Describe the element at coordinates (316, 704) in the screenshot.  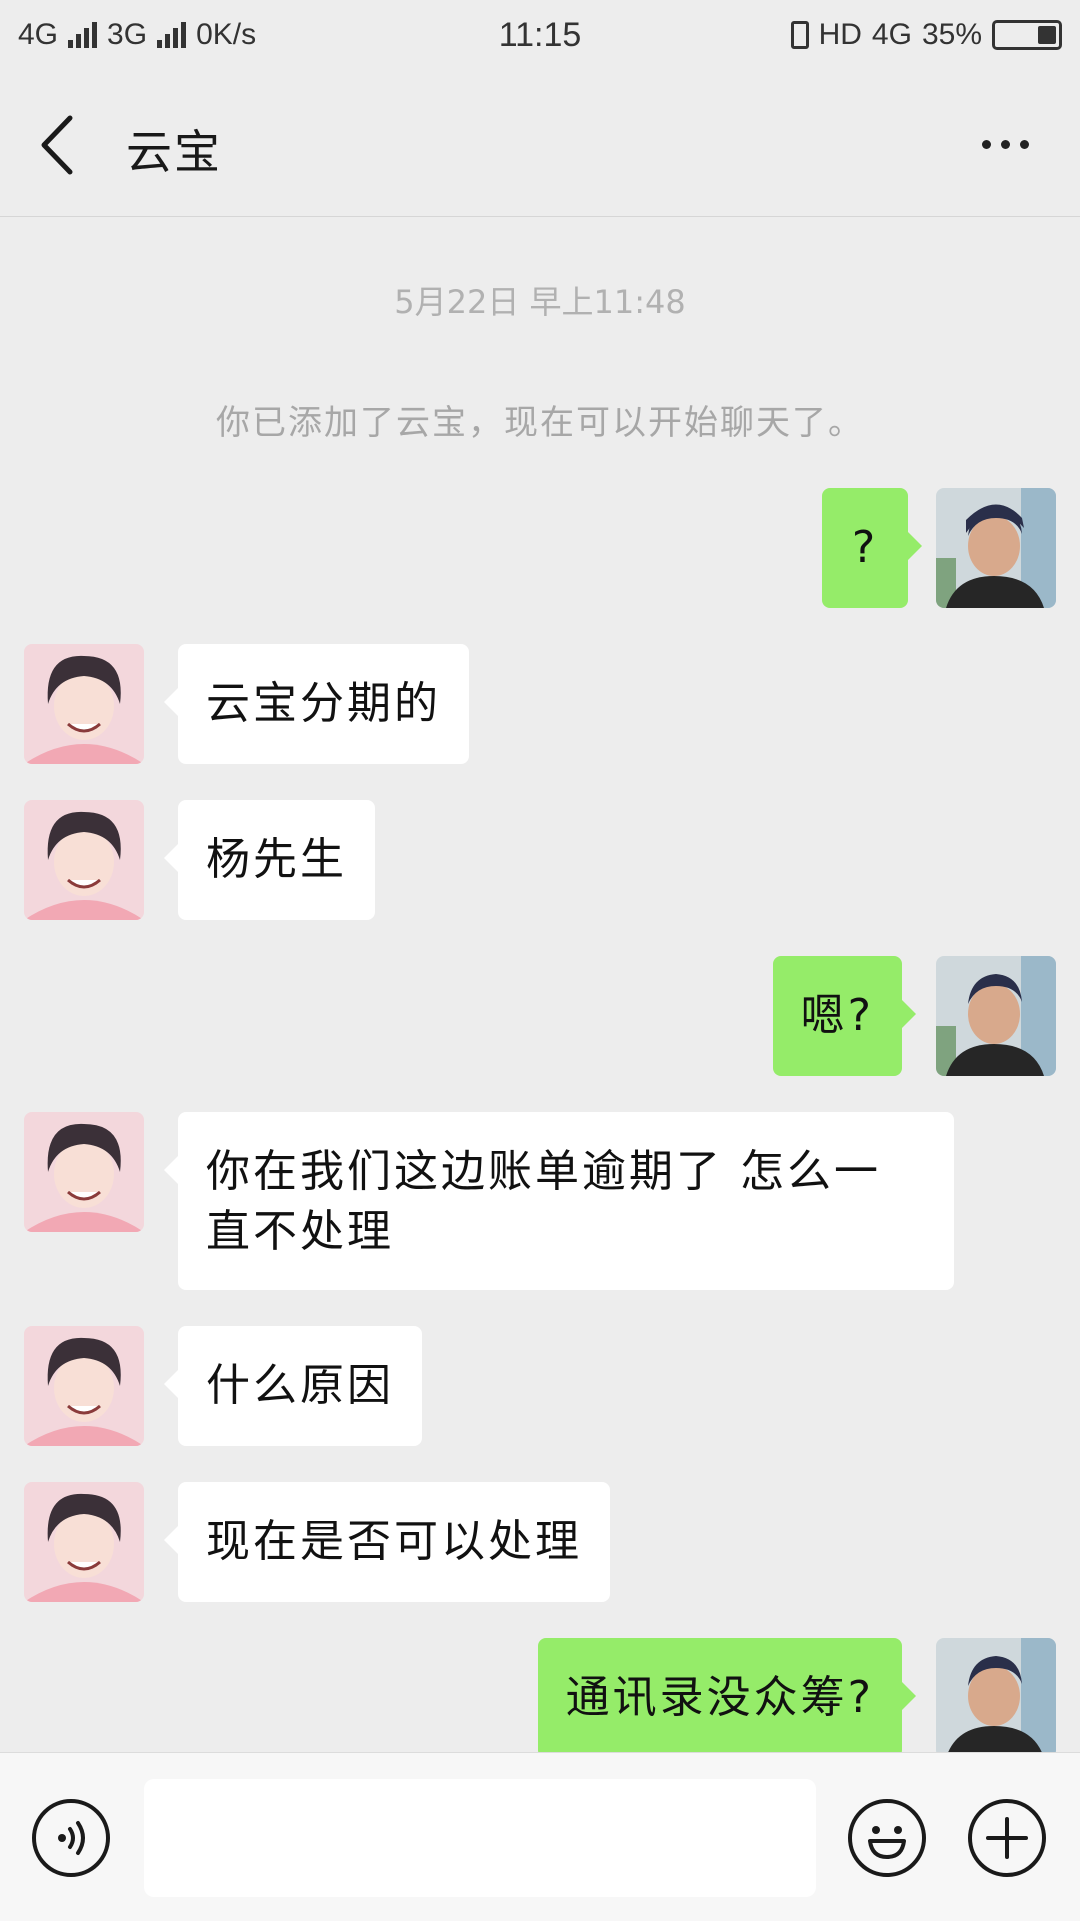
I see `incoming-message: 云宝分期的` at that location.